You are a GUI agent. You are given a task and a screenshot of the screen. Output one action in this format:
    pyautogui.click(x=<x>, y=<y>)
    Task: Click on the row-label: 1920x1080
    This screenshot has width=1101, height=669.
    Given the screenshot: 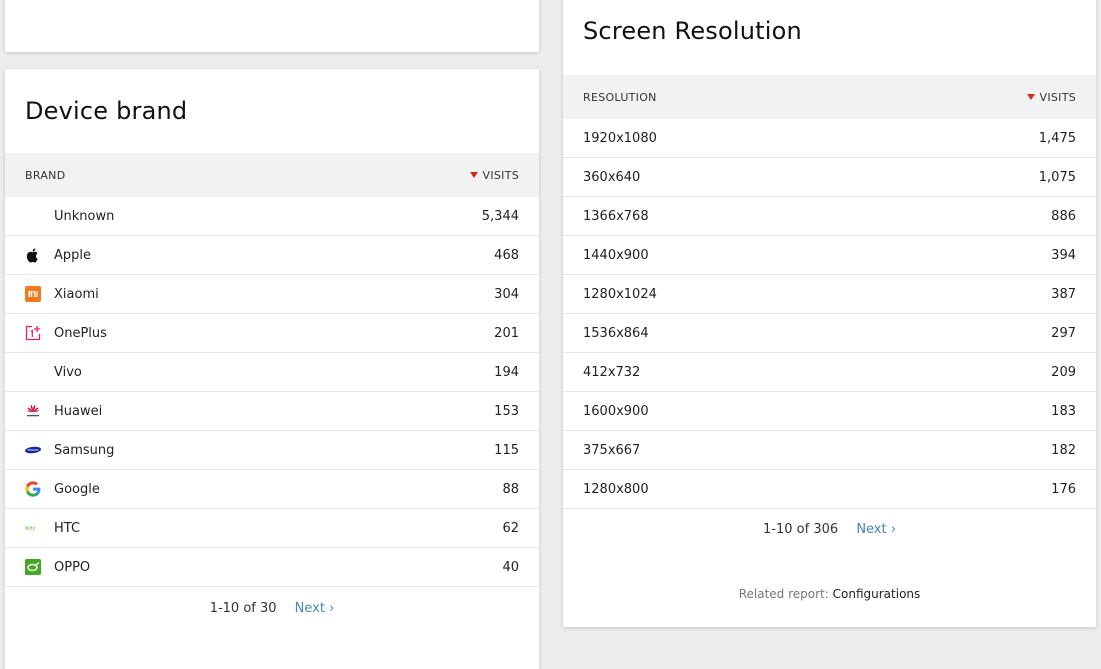 What is the action you would take?
    pyautogui.click(x=620, y=138)
    